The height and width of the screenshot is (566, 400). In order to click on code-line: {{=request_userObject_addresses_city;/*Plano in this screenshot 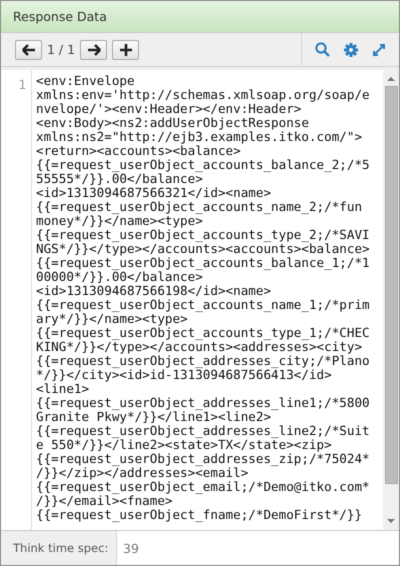, I will do `click(203, 361)`.